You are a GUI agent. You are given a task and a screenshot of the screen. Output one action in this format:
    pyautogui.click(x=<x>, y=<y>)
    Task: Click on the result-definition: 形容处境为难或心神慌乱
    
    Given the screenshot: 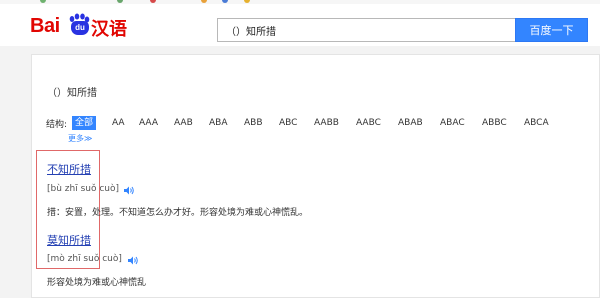 What is the action you would take?
    pyautogui.click(x=97, y=283)
    